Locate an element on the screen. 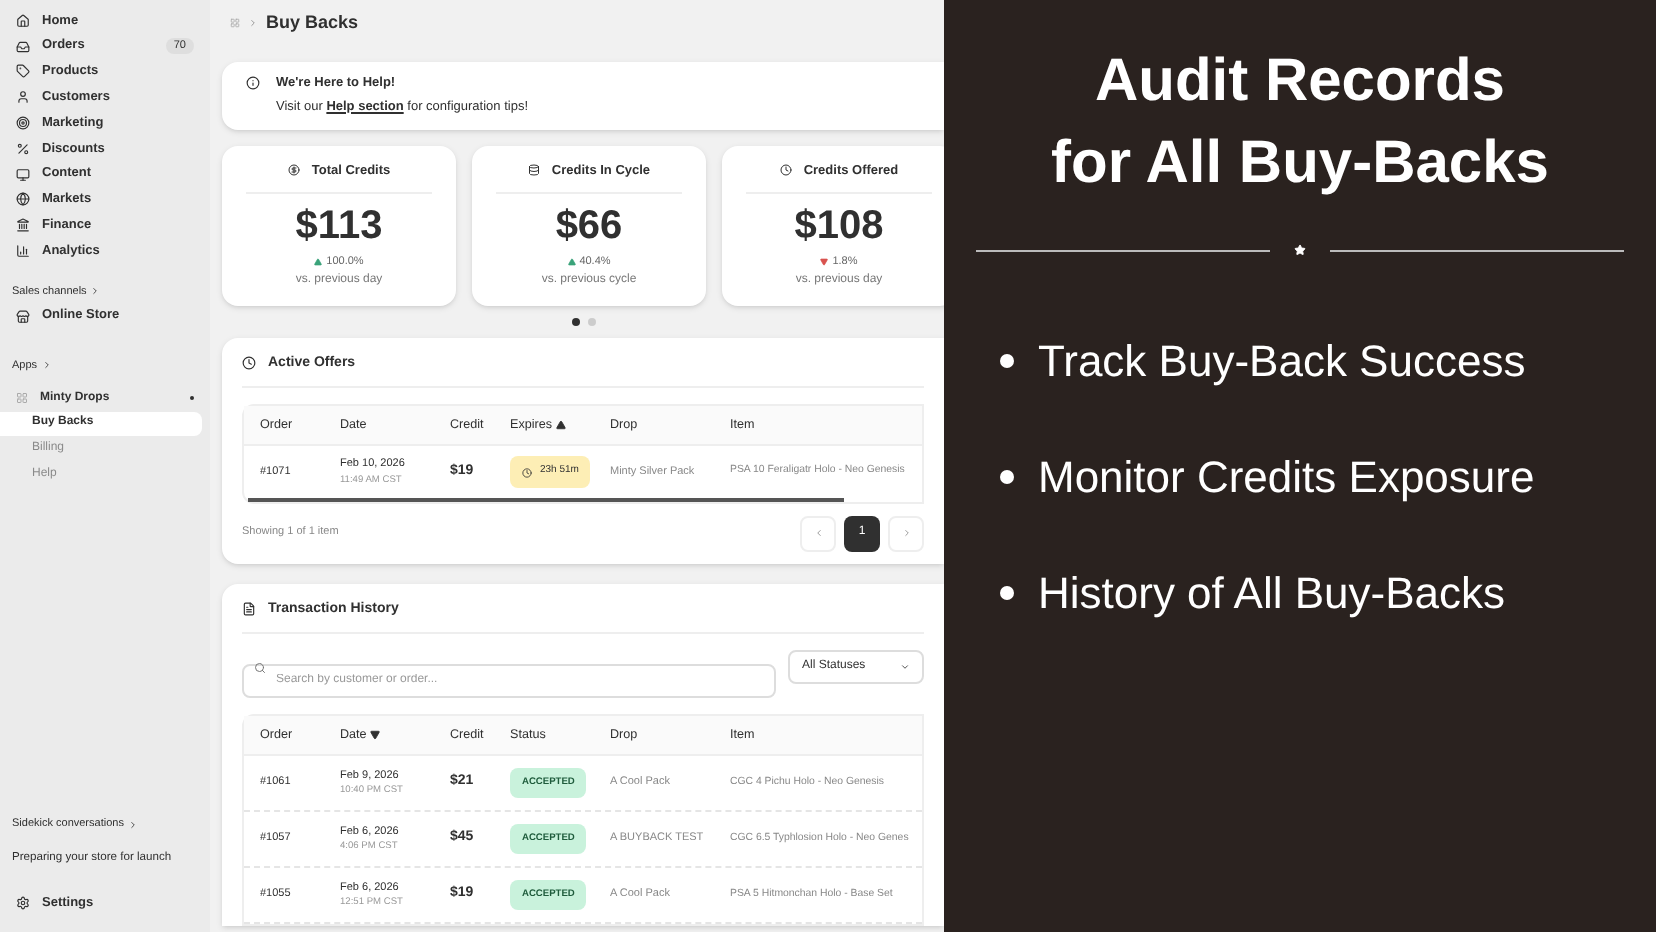  settings-icon is located at coordinates (23, 903).